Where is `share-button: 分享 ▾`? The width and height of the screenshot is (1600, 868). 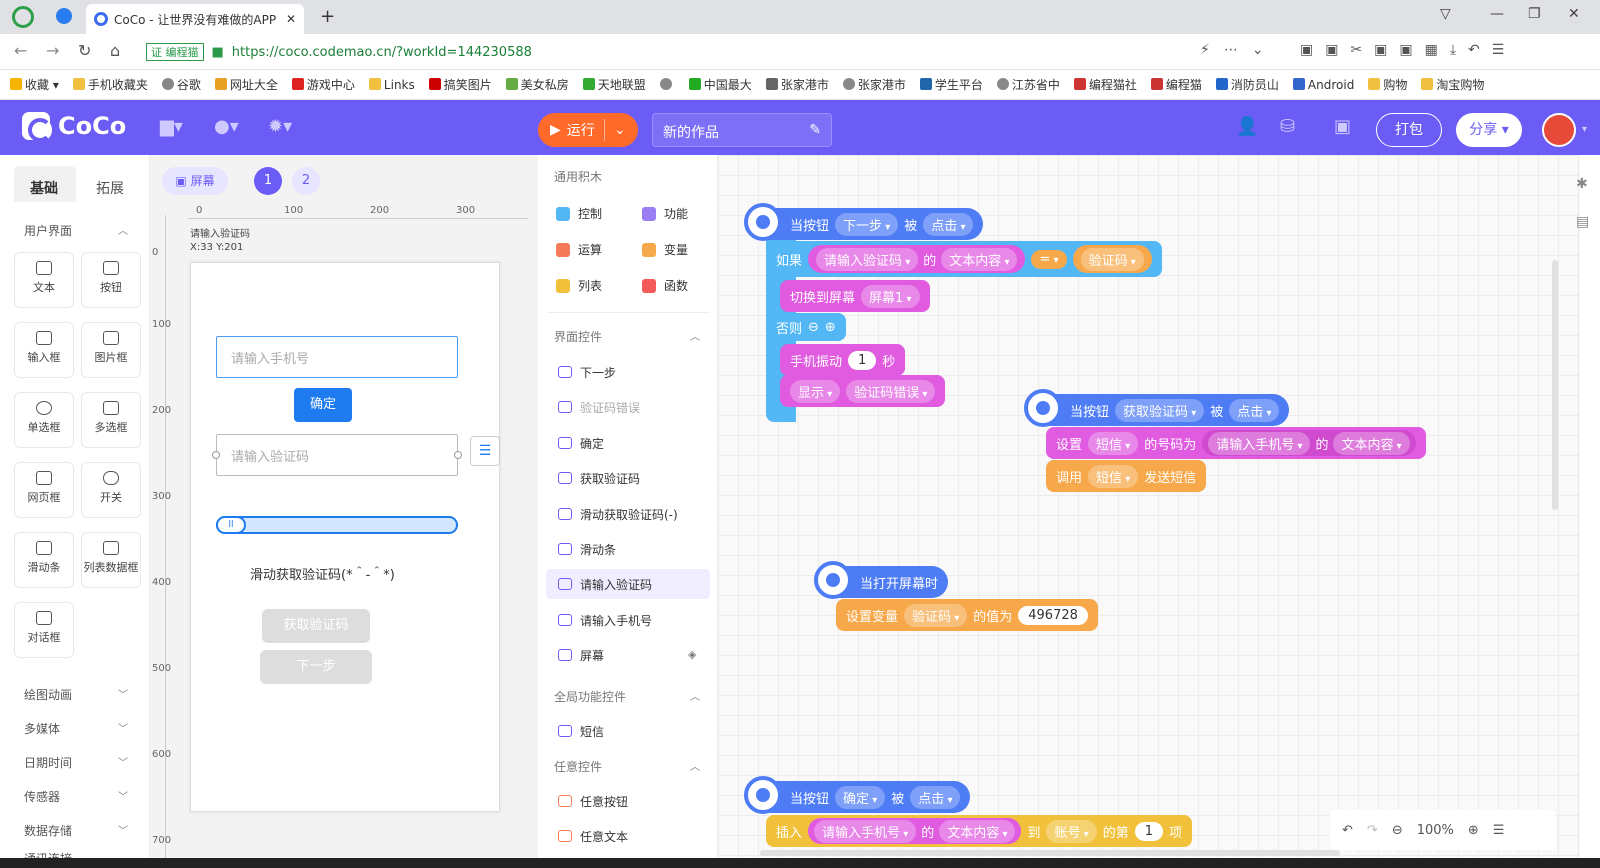
share-button: 分享 ▾ is located at coordinates (1489, 130).